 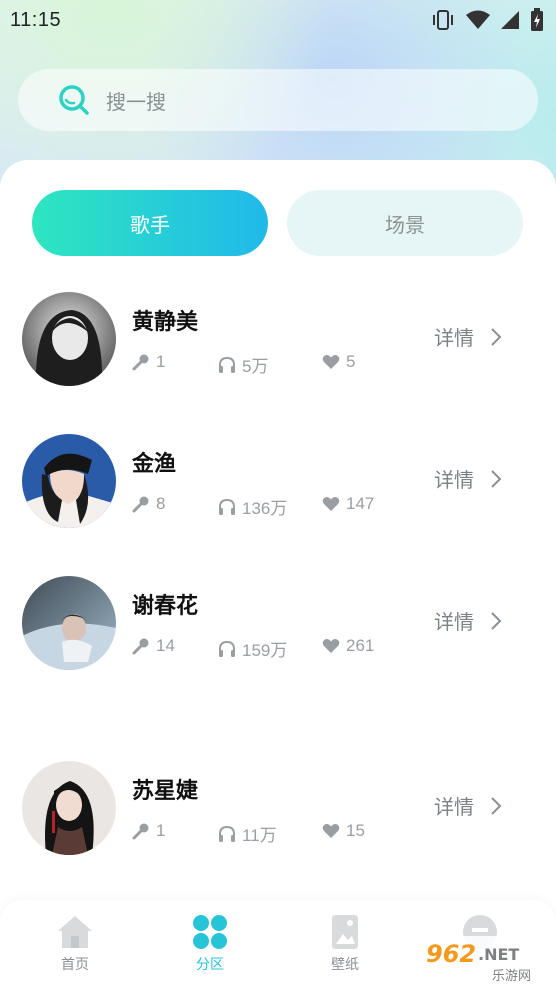 I want to click on search-input: 搜一搜, so click(x=136, y=100).